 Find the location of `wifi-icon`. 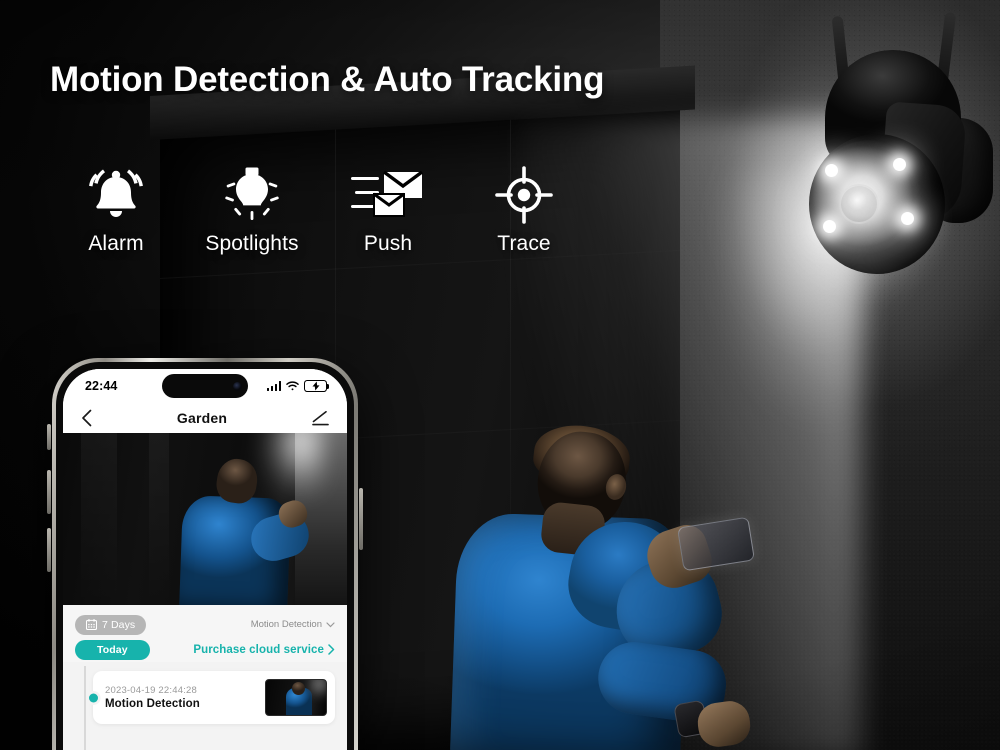

wifi-icon is located at coordinates (292, 386).